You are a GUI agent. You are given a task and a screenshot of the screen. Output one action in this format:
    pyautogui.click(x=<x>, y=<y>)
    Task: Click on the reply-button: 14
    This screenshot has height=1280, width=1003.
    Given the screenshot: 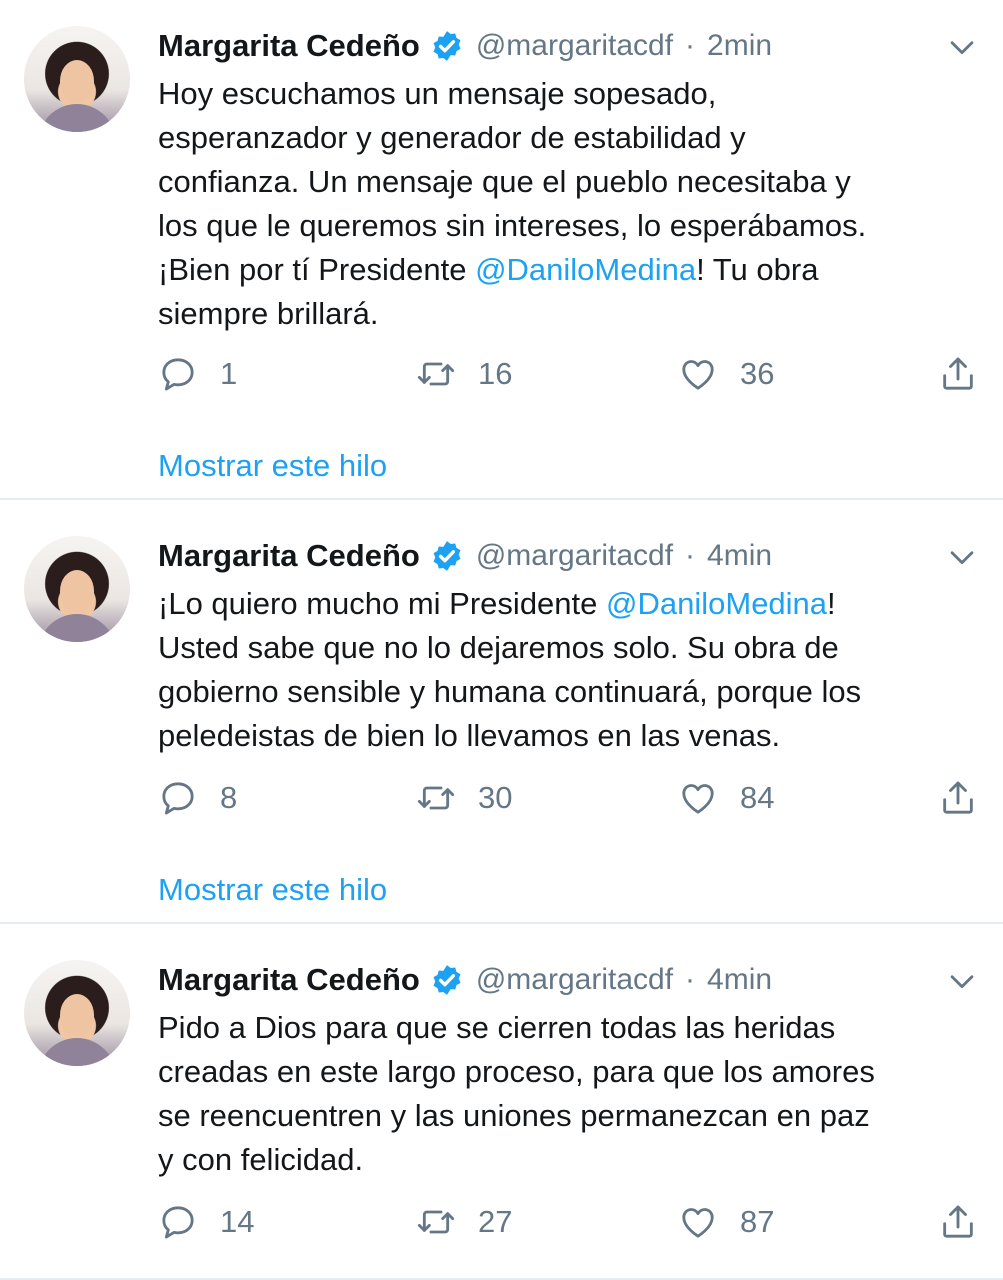 What is the action you would take?
    pyautogui.click(x=206, y=1222)
    